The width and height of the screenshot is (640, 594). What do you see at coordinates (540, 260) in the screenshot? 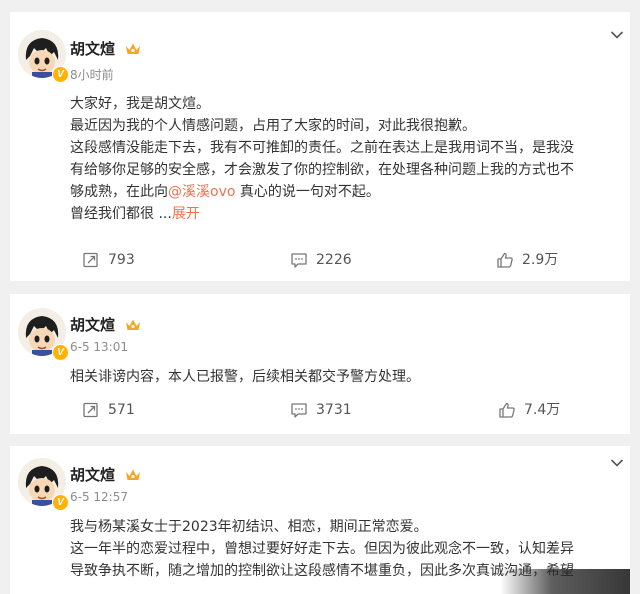
I see `like-count: 2.9万` at bounding box center [540, 260].